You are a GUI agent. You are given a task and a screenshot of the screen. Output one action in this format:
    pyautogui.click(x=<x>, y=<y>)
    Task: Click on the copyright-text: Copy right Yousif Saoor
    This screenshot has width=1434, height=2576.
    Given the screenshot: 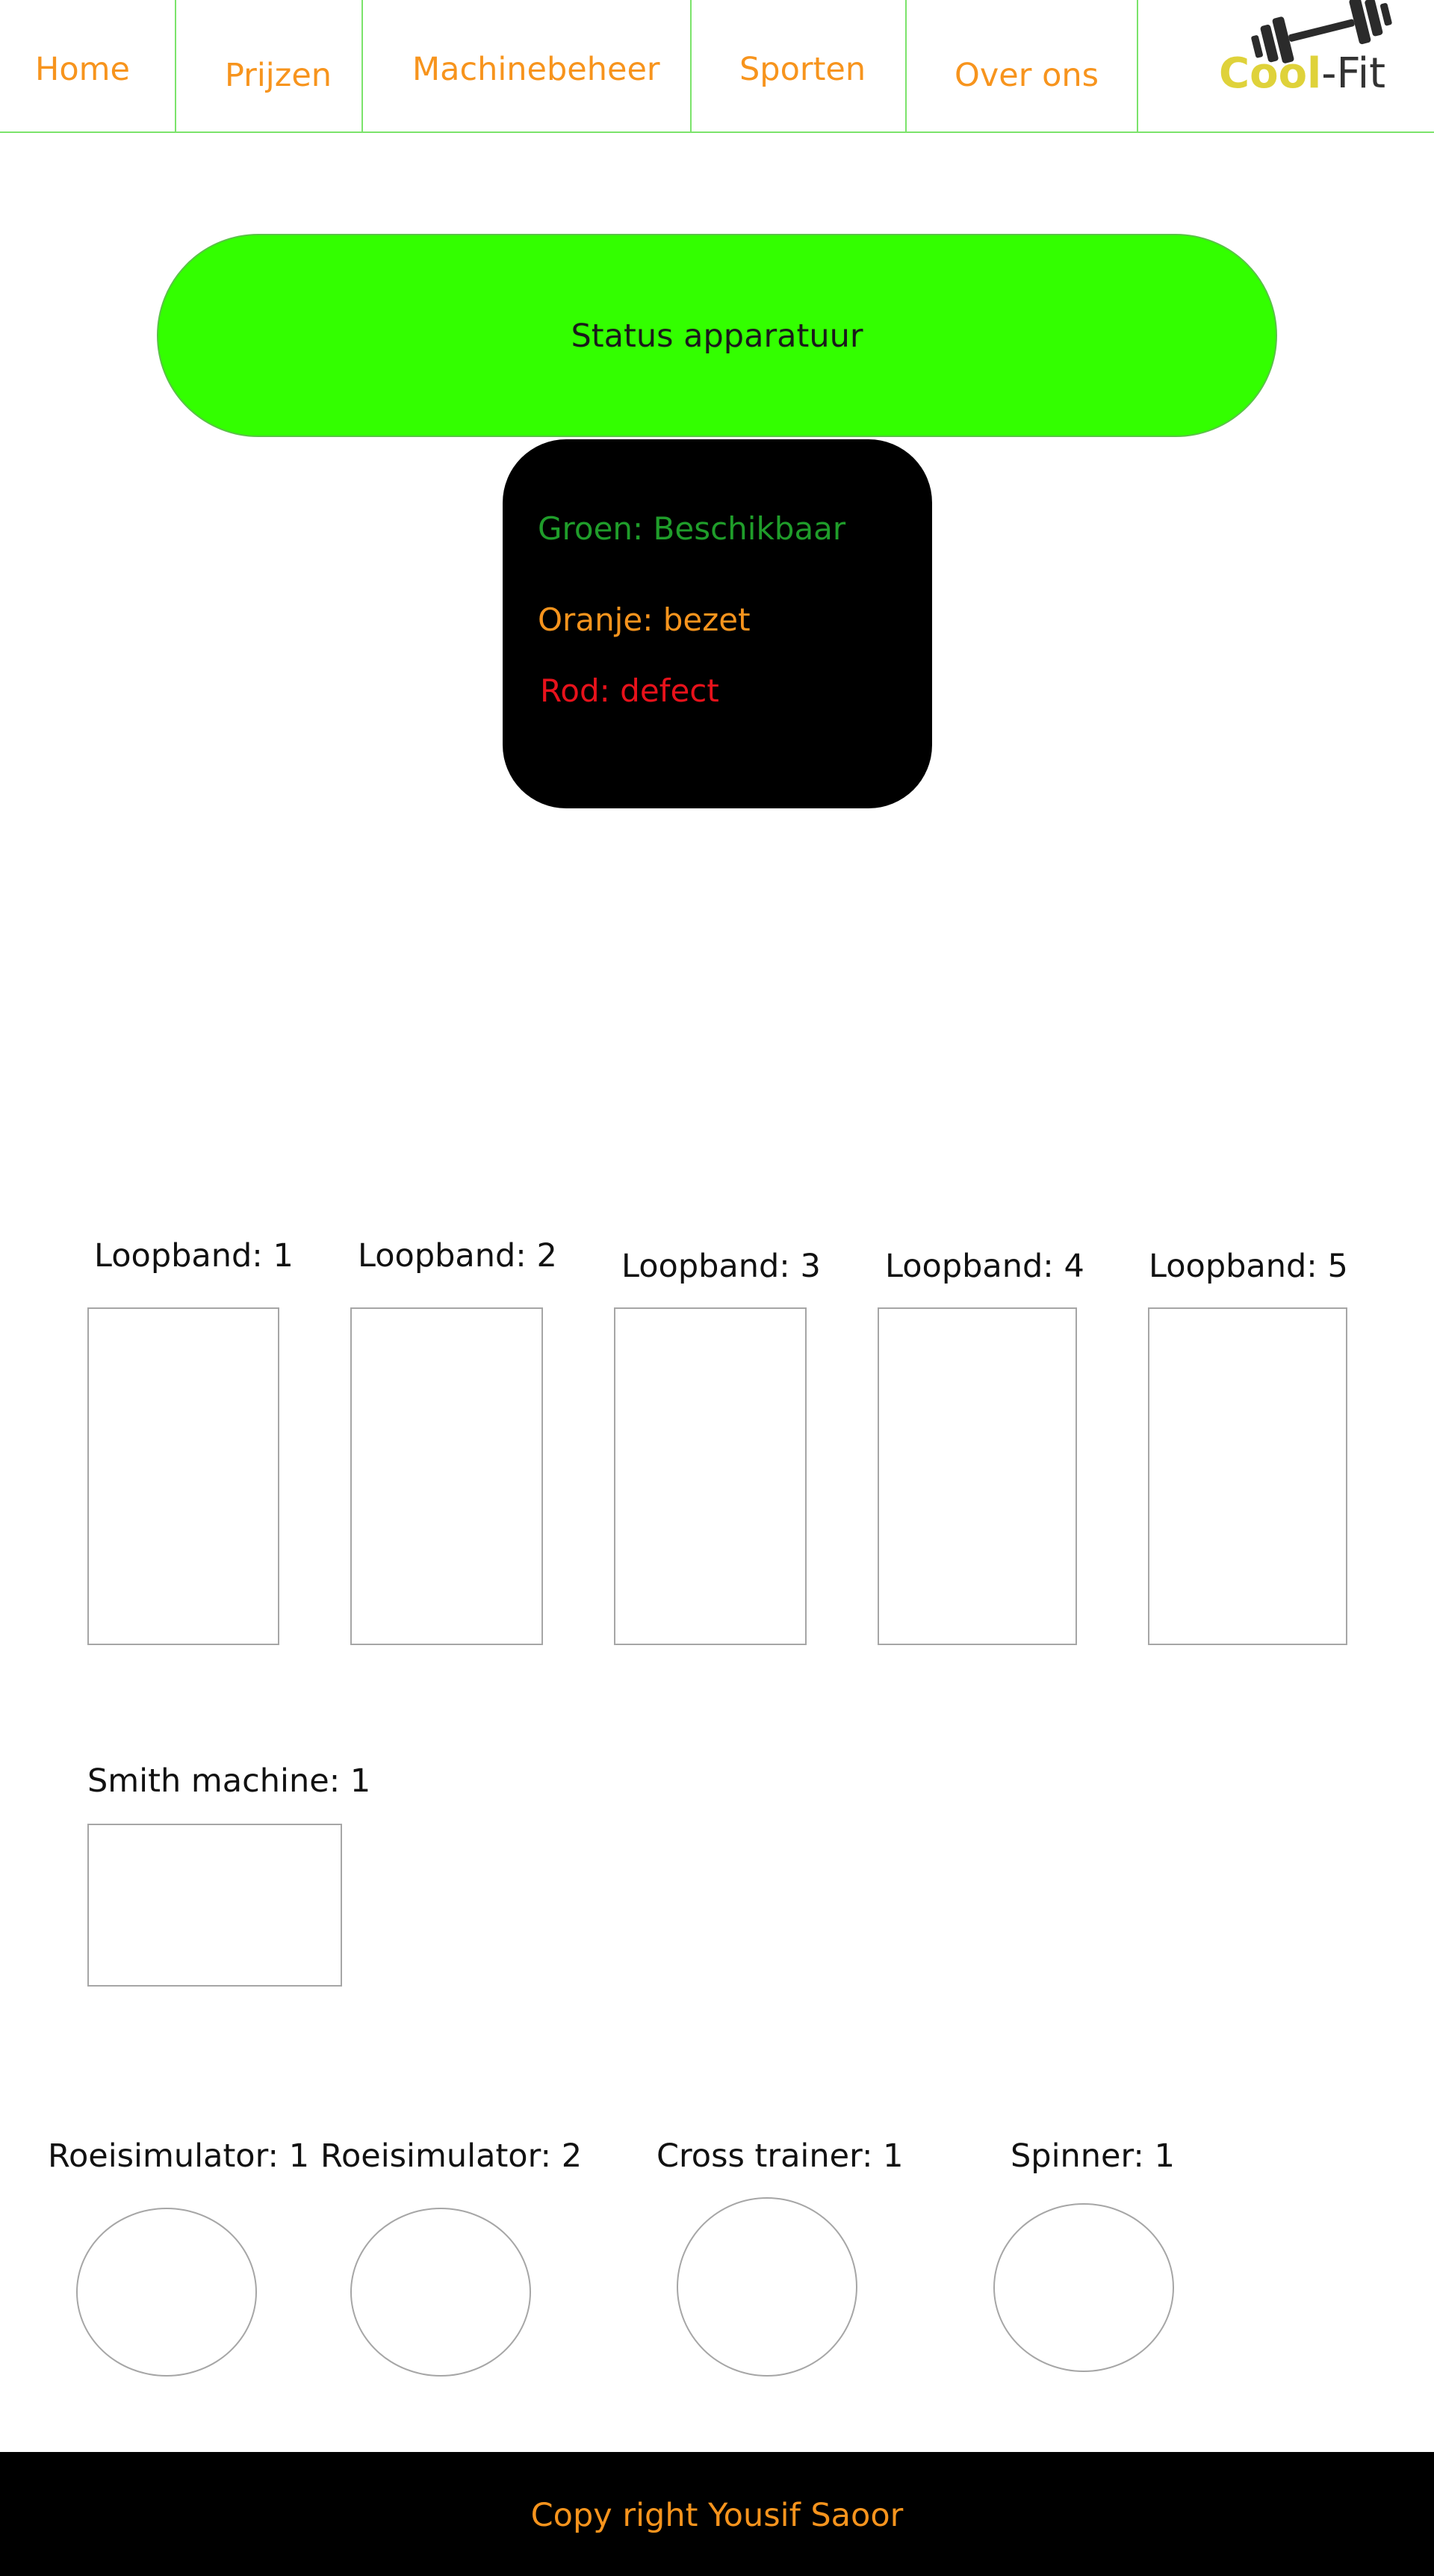 What is the action you would take?
    pyautogui.click(x=717, y=2515)
    